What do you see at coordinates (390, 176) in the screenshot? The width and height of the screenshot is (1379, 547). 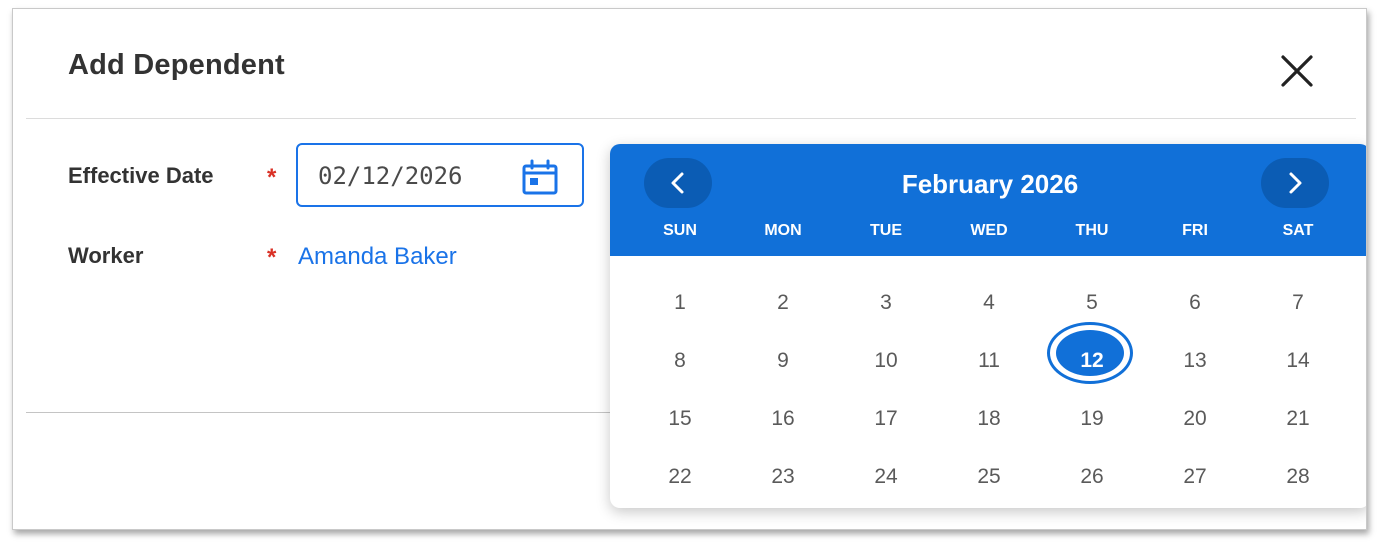 I see `effective-date-value: 02/12/2026` at bounding box center [390, 176].